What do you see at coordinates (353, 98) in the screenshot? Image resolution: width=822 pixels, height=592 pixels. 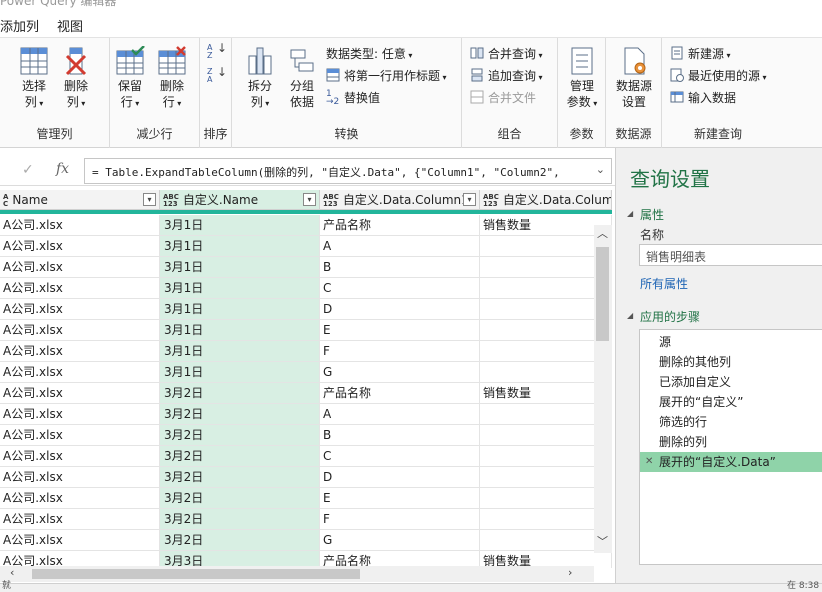 I see `replace-values-button: 1 →2 替换值` at bounding box center [353, 98].